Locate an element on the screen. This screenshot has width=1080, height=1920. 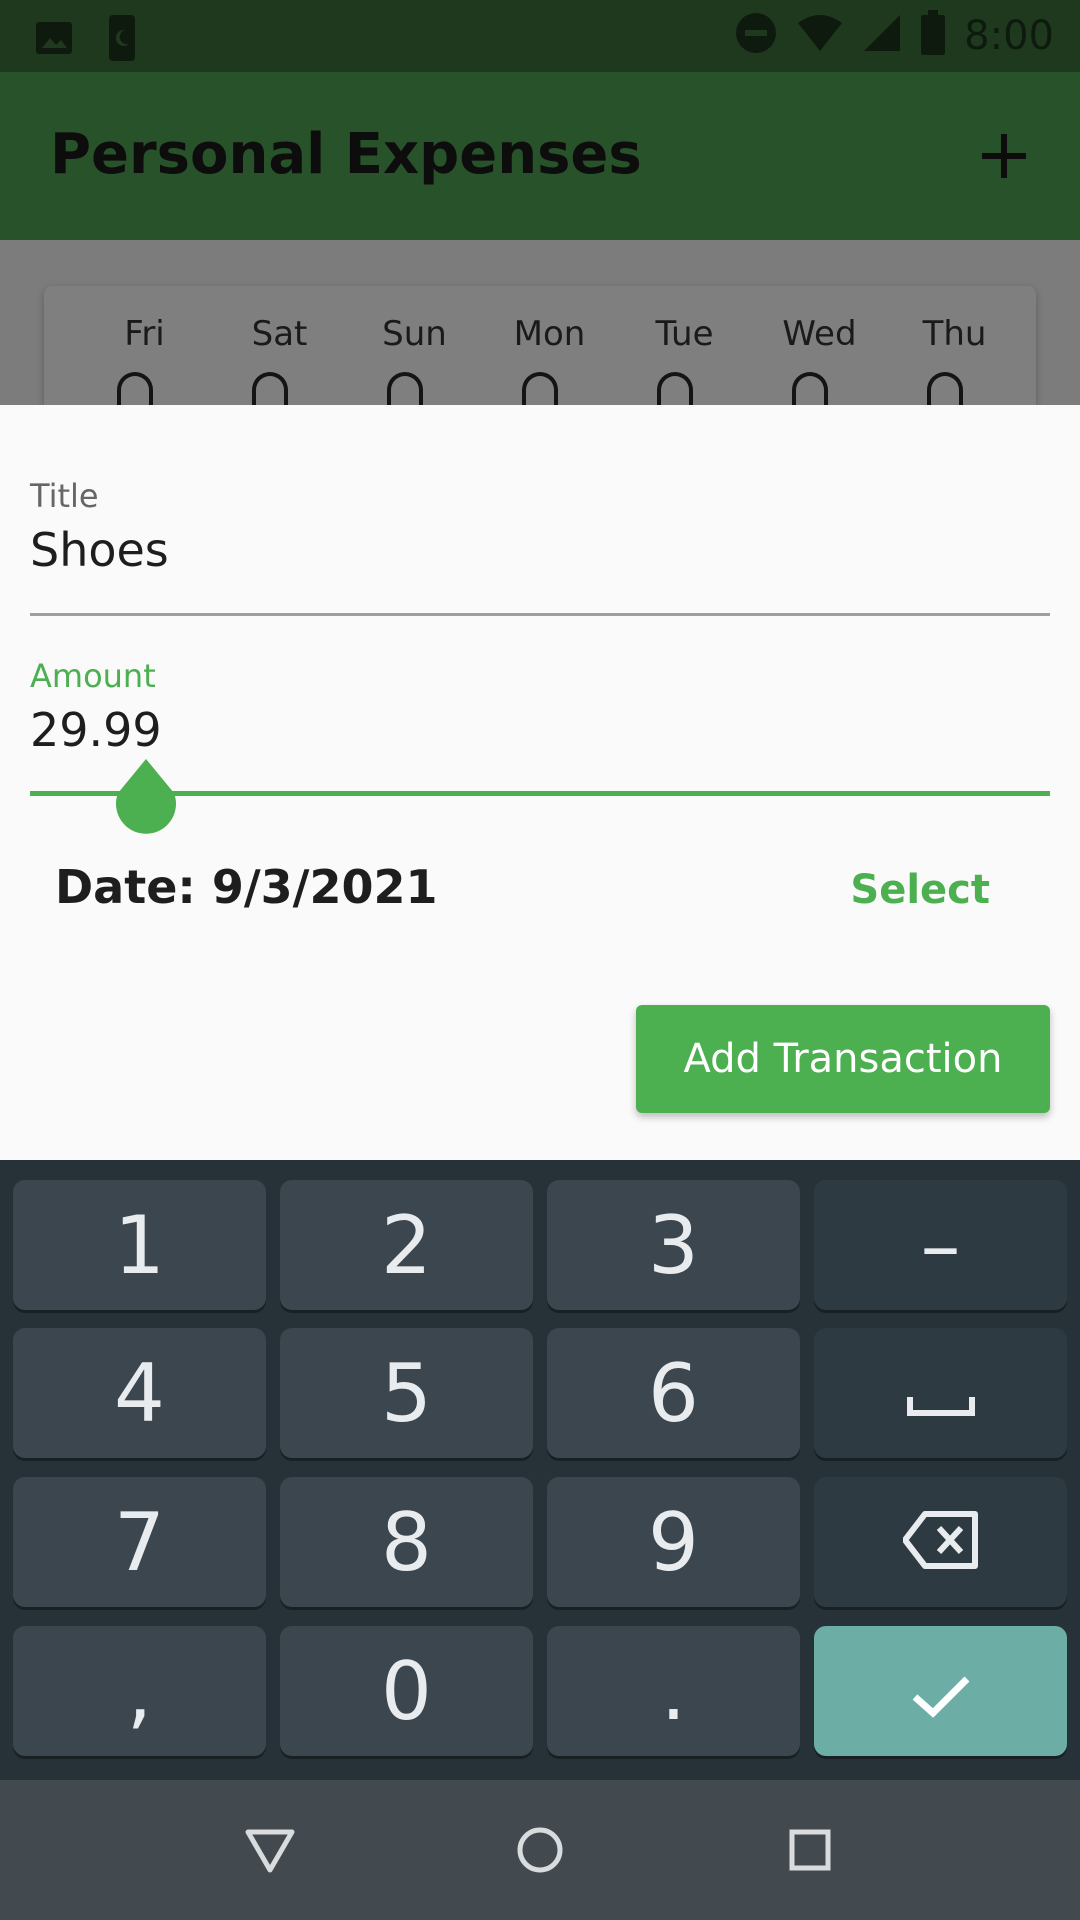
date-label: Date: 9/3/2021 is located at coordinates (246, 887).